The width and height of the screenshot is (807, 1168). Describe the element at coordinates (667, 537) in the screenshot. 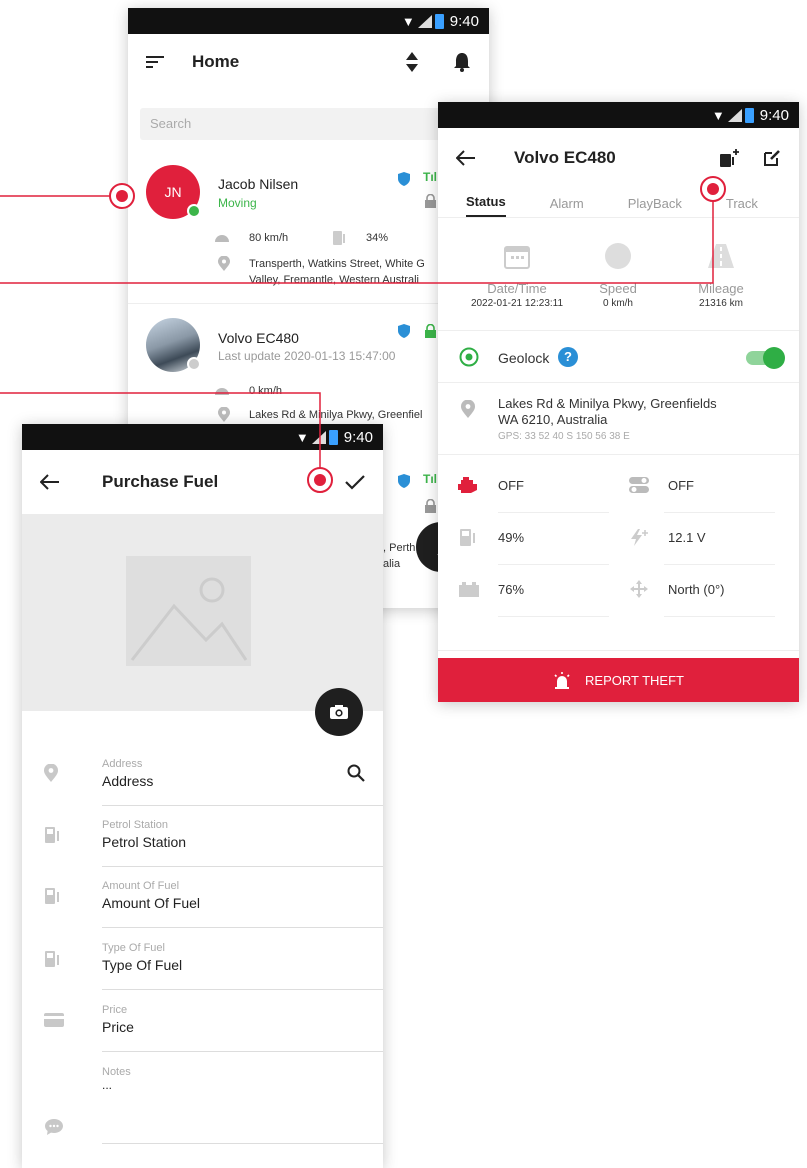

I see `info-voltage: 12.1 V` at that location.